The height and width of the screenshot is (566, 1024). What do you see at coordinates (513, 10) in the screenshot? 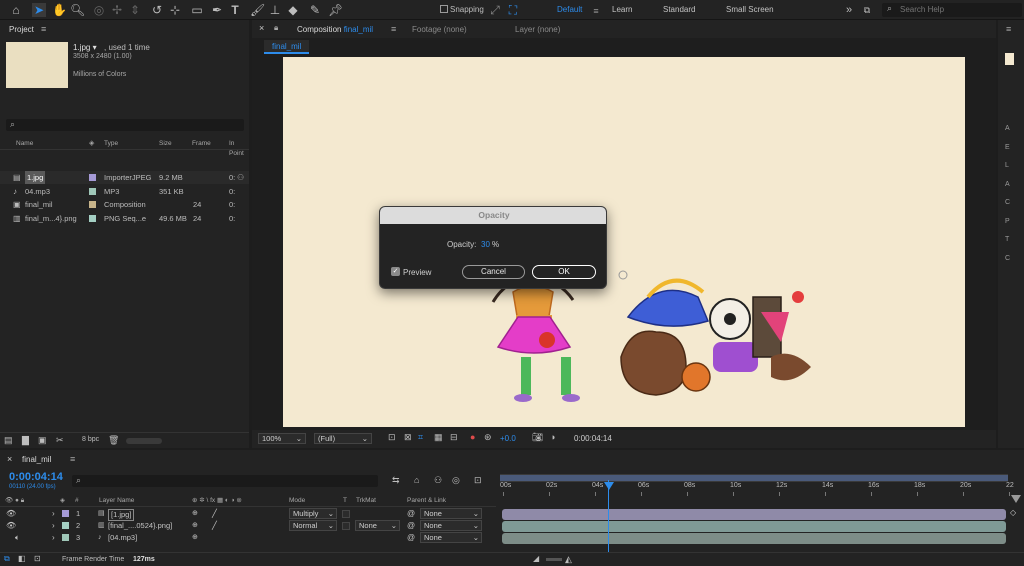
I see `snap-features-icon: ⛶` at bounding box center [513, 10].